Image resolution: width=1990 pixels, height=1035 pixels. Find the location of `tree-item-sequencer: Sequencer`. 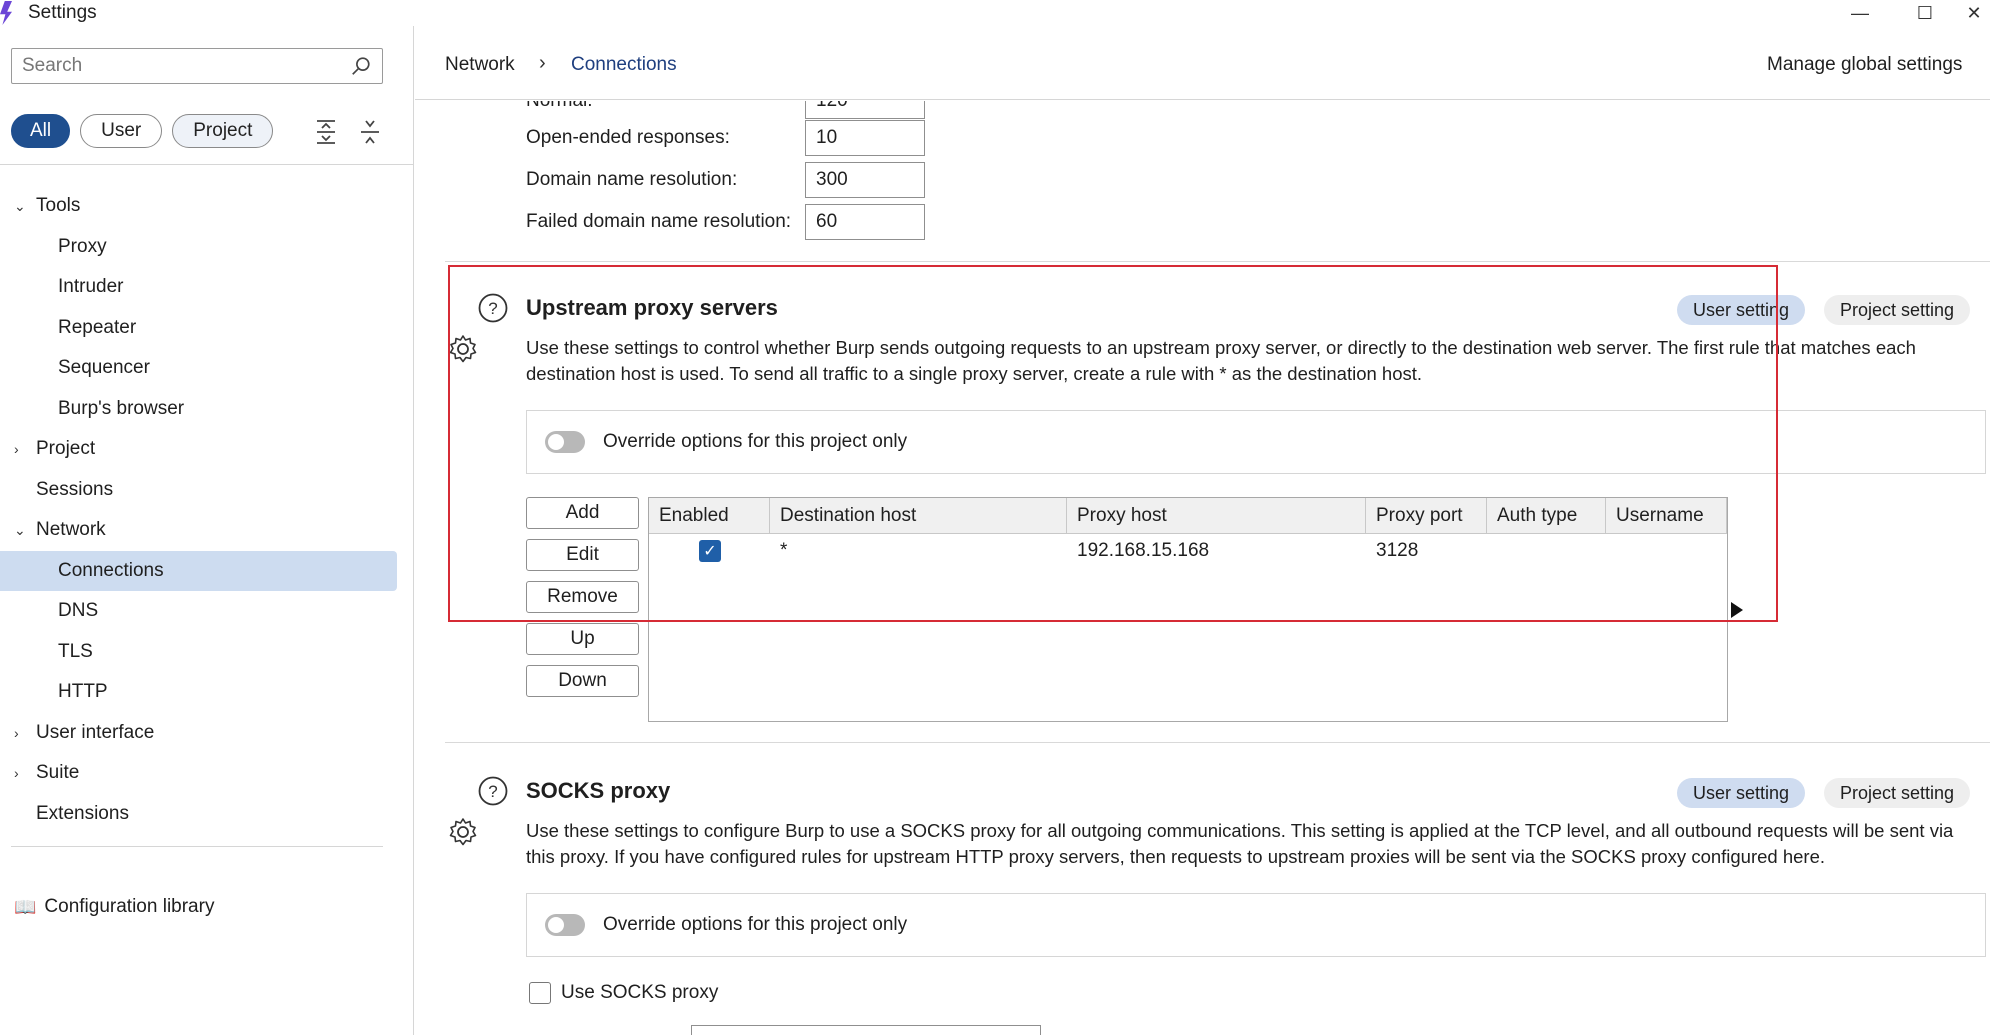

tree-item-sequencer: Sequencer is located at coordinates (207, 368).